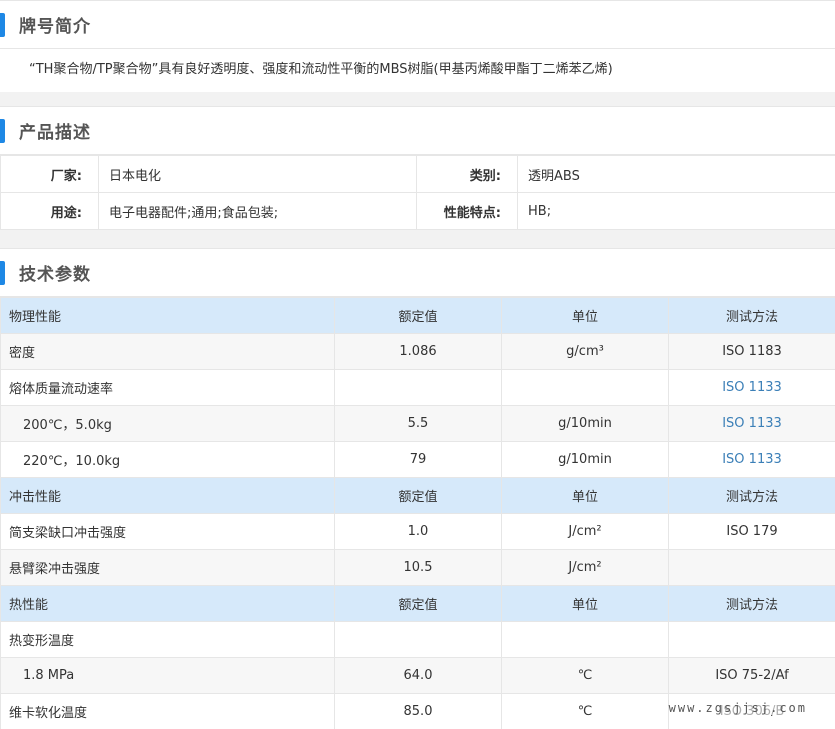  I want to click on spec-value-cell: 10.5, so click(418, 567).